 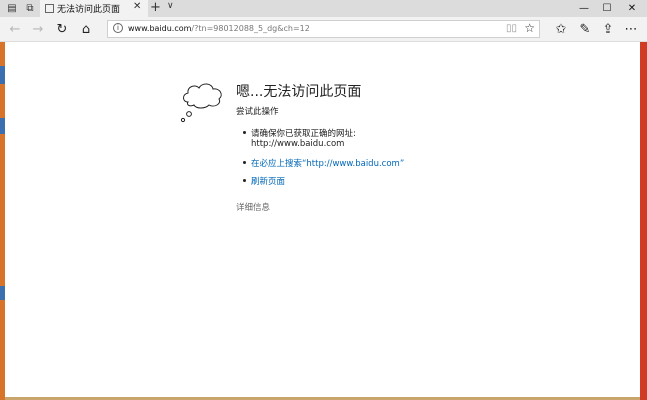 I want to click on tab-strip: ▤ ⧉ 无法访问此页面 ✕ + ∨ — ☐ ✕, so click(x=323, y=8).